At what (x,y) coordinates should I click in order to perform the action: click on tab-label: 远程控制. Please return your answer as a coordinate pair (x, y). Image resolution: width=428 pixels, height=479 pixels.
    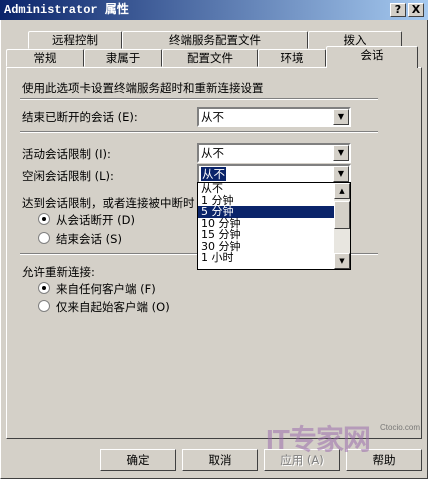
    Looking at the image, I should click on (75, 40).